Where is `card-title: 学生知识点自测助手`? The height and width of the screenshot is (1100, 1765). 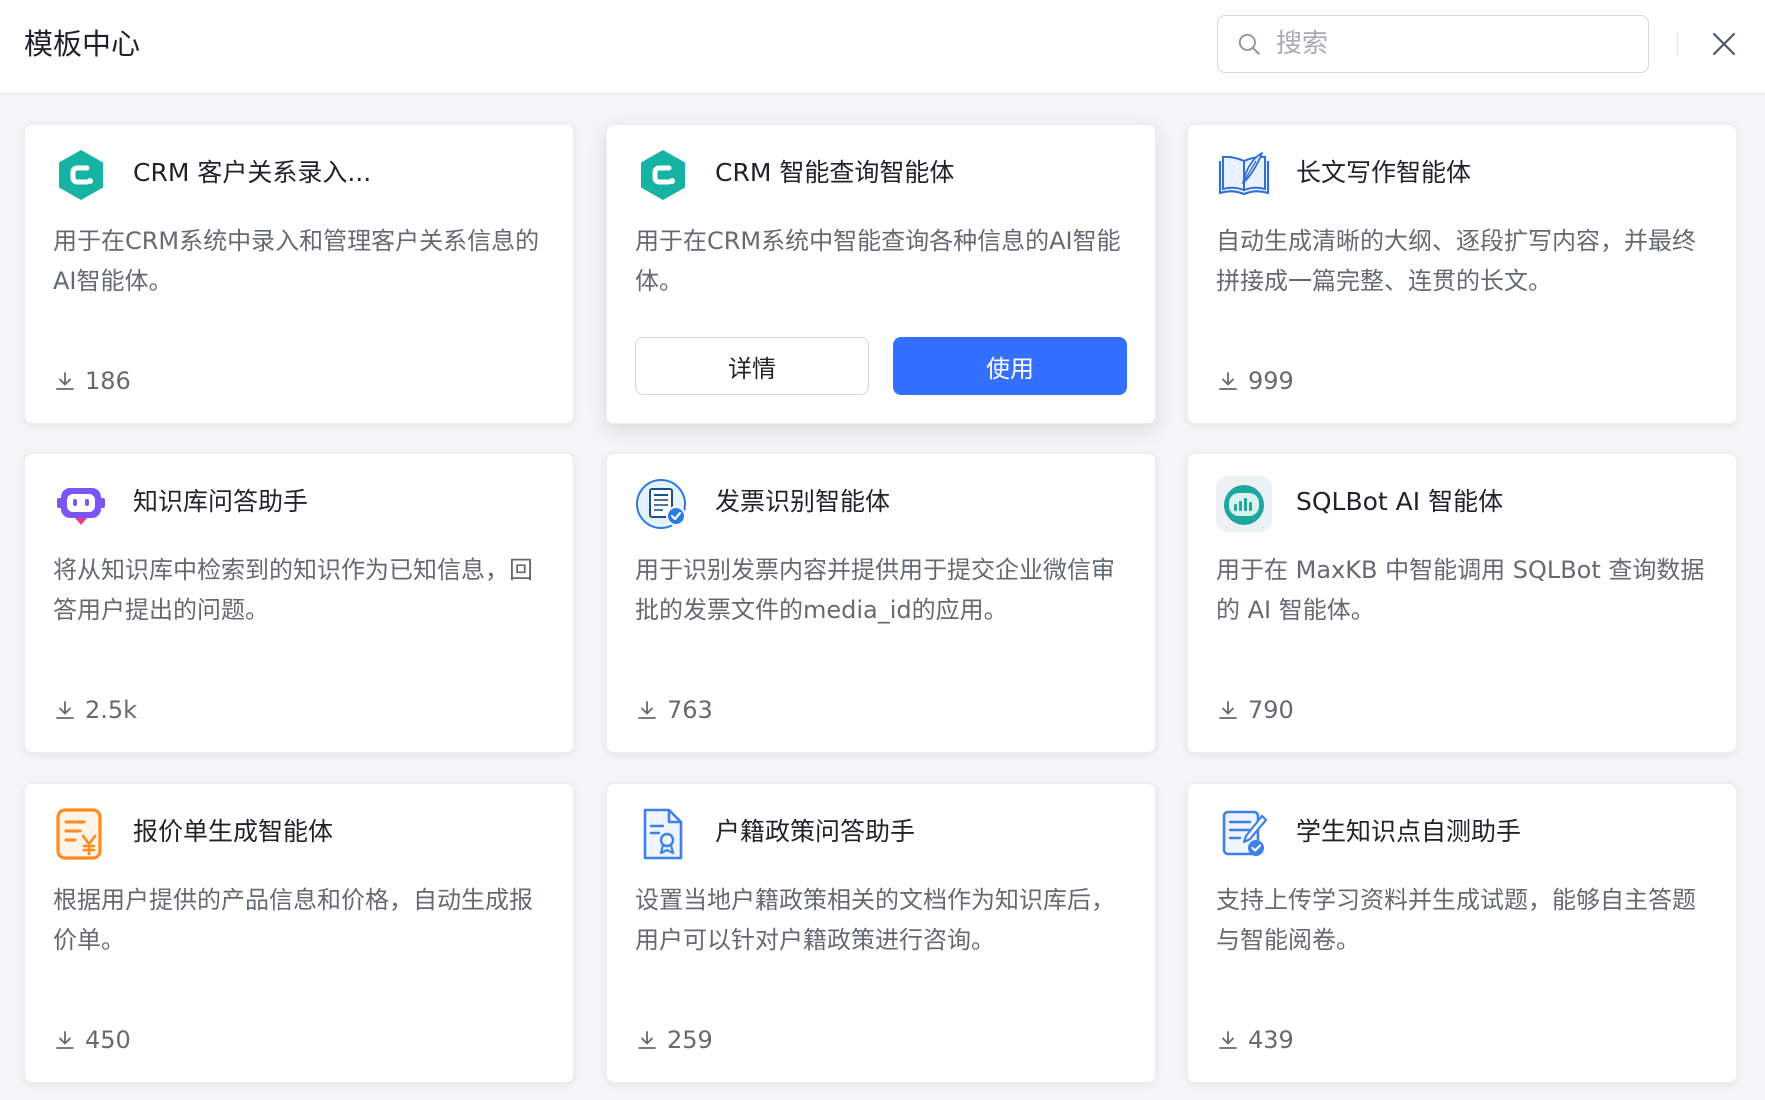 card-title: 学生知识点自测助手 is located at coordinates (1409, 831).